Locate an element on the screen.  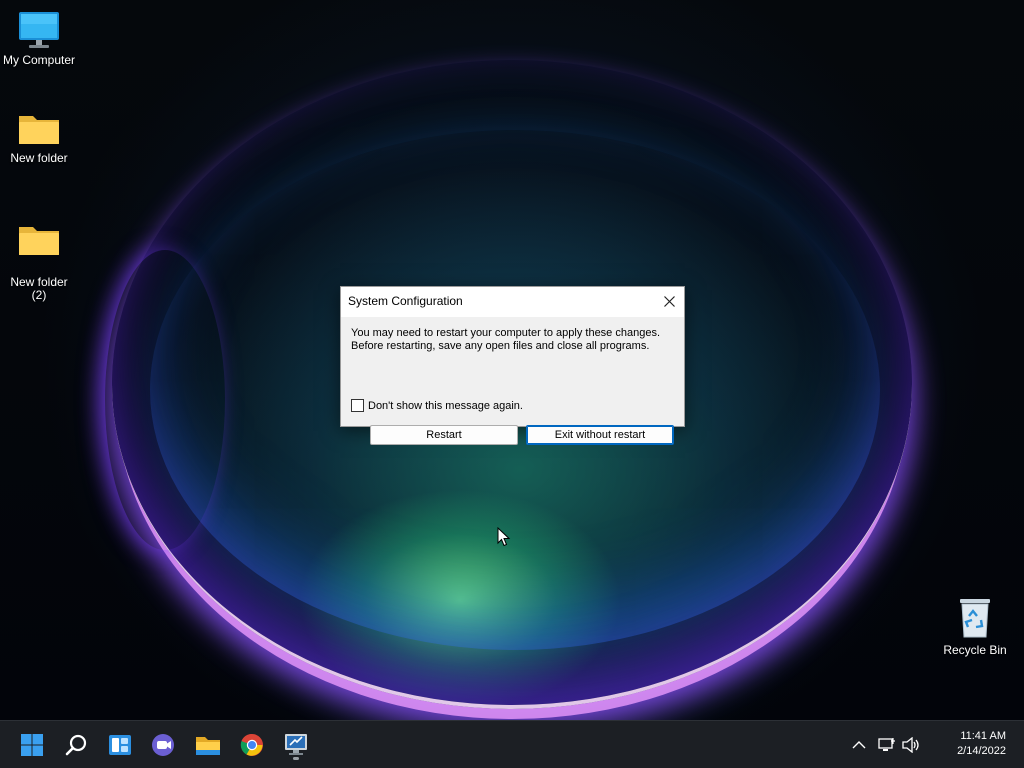
widgets-button is located at coordinates (120, 745).